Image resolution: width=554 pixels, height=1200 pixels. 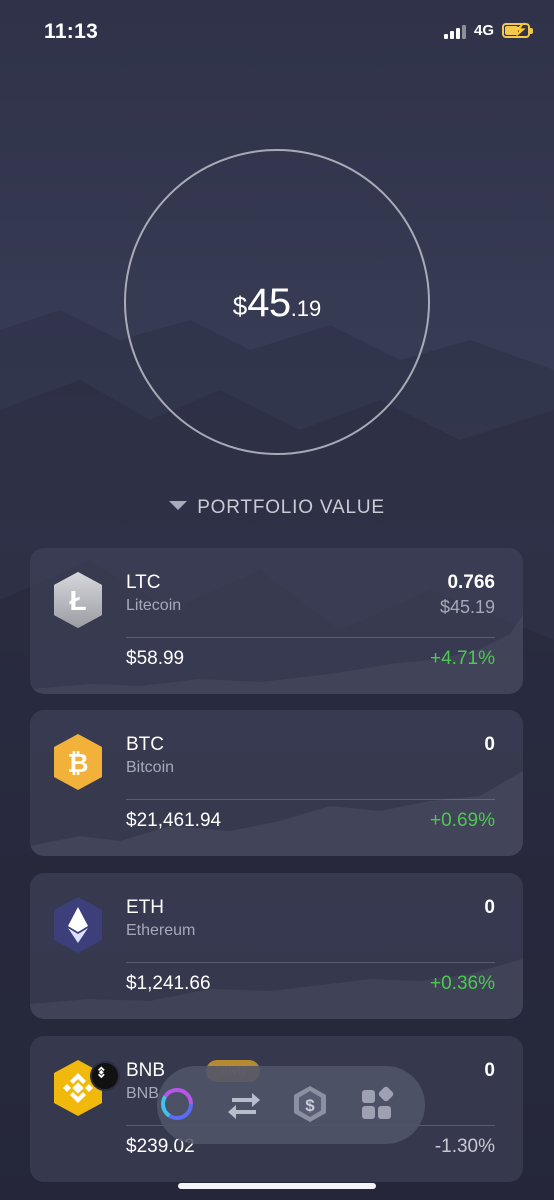 What do you see at coordinates (146, 1070) in the screenshot?
I see `asset-symbol: BNB` at bounding box center [146, 1070].